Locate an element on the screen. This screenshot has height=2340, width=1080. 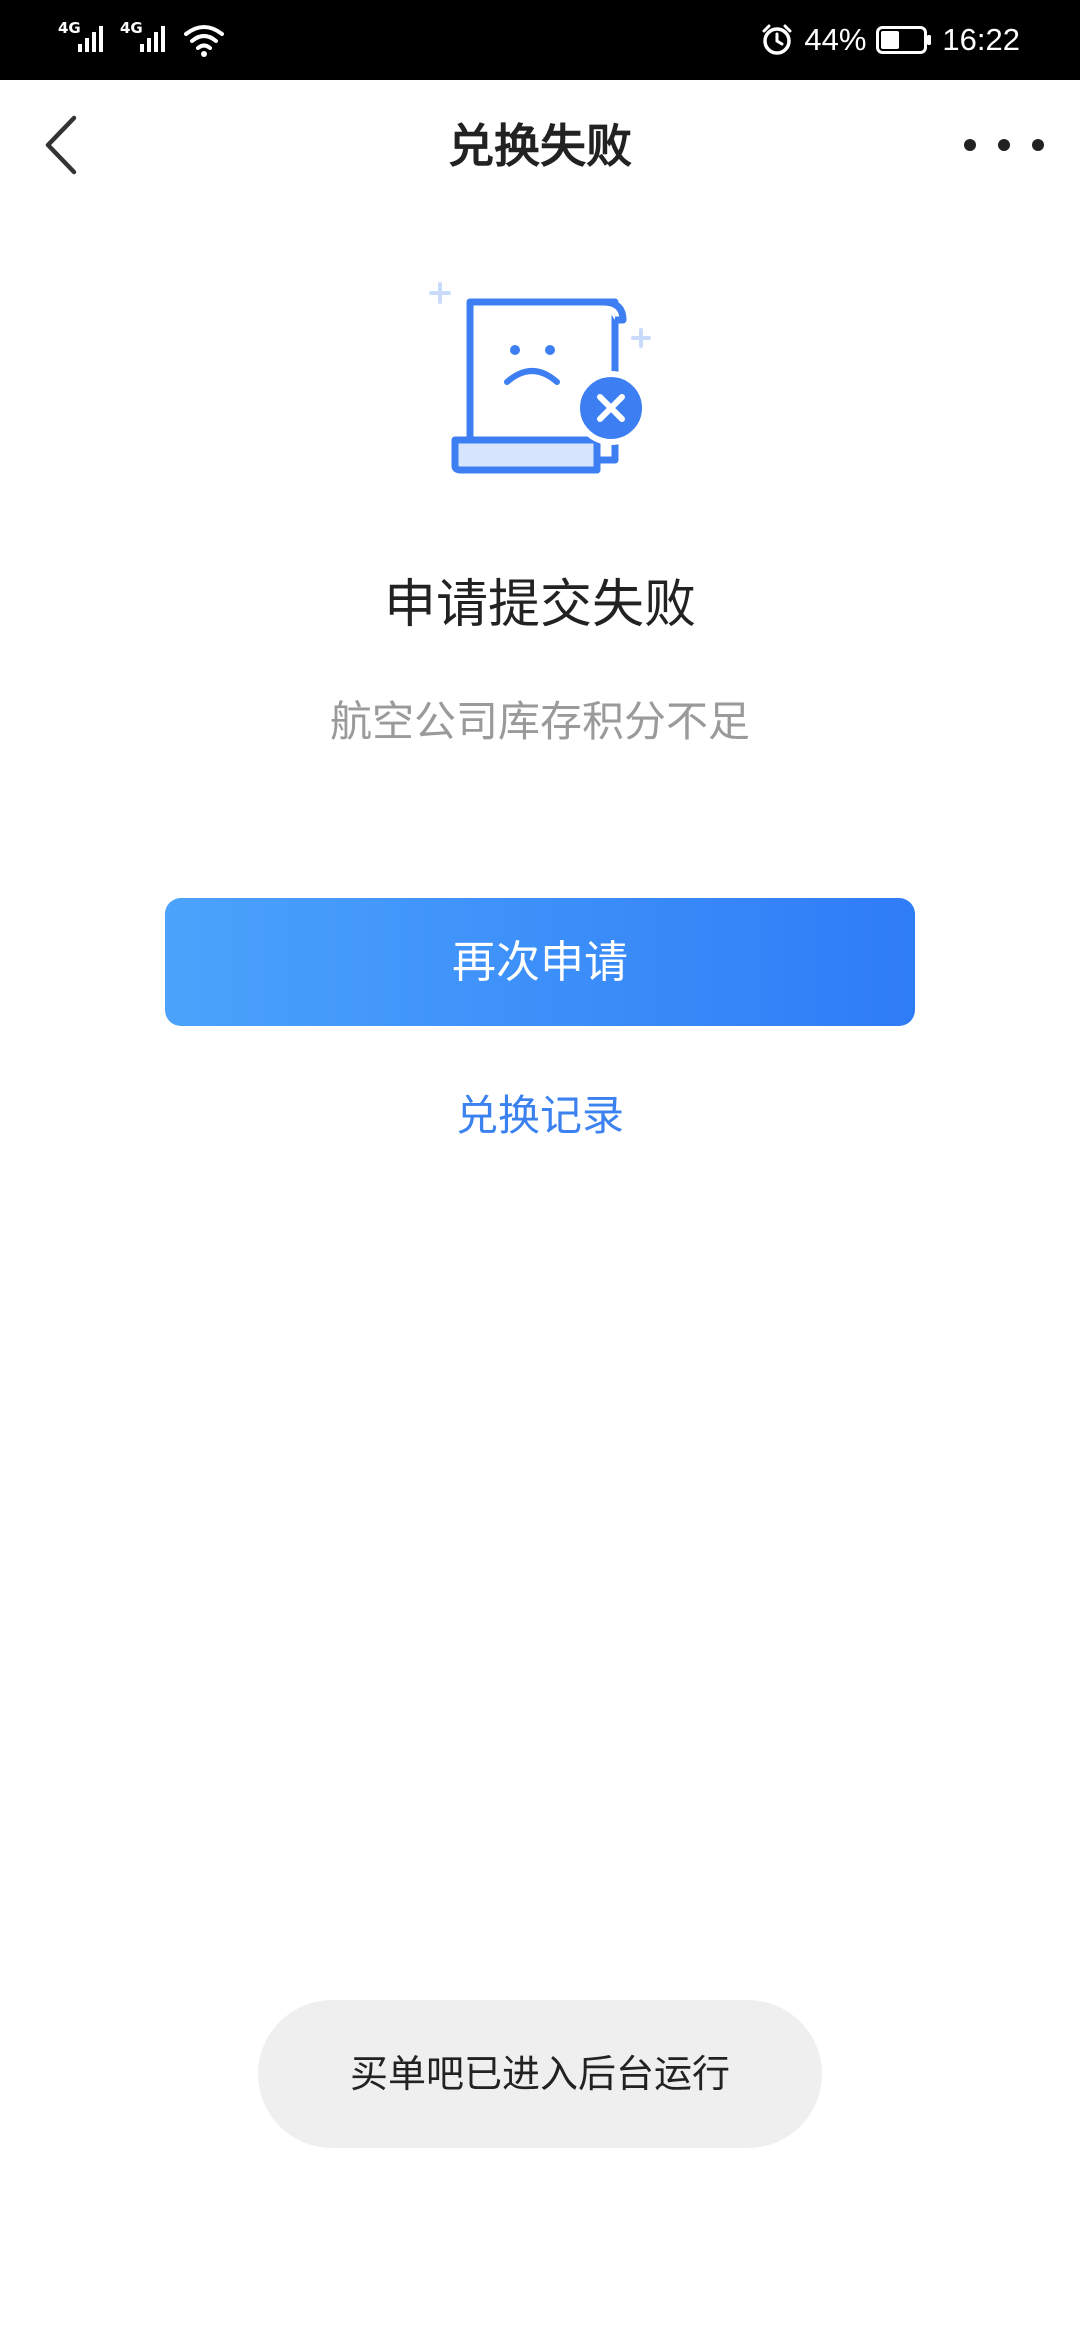
wifi-icon is located at coordinates (204, 41).